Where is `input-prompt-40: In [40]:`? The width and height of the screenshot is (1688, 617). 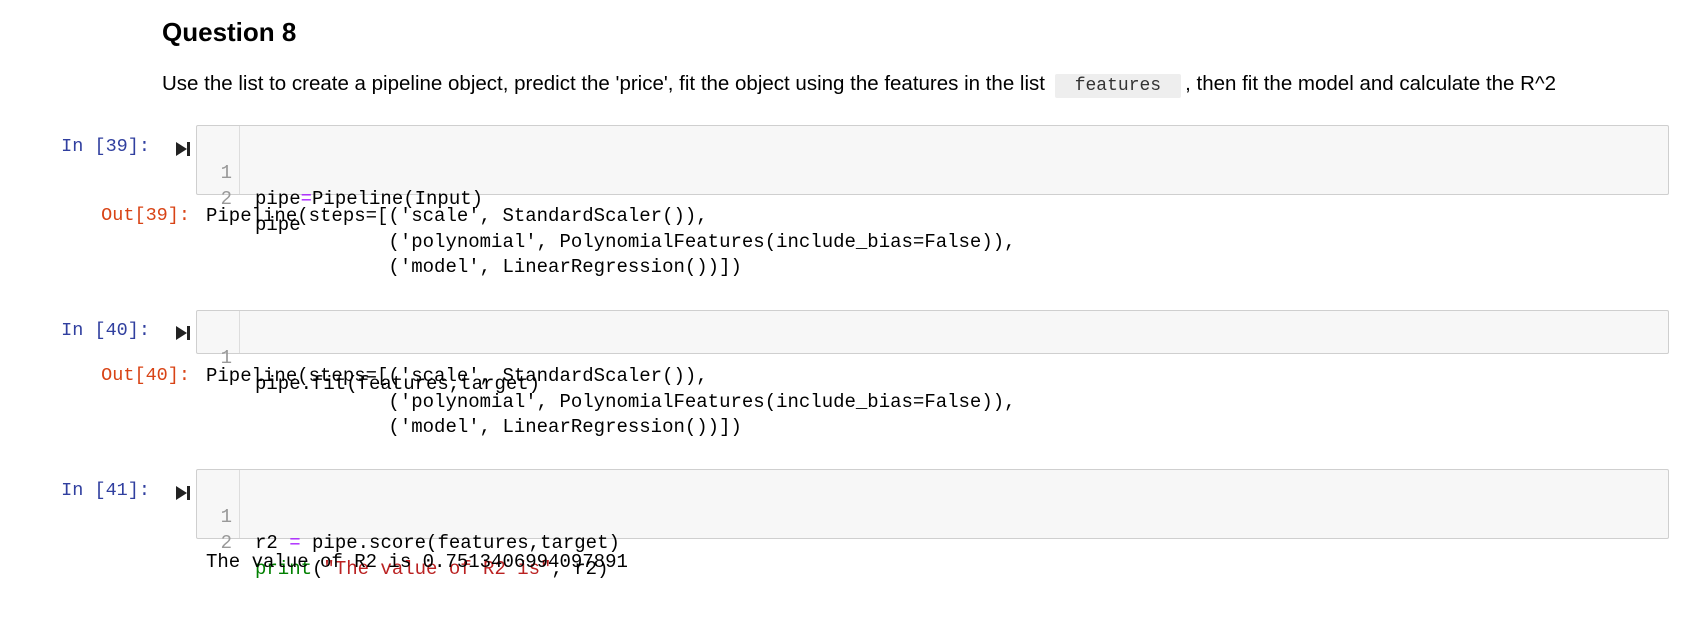 input-prompt-40: In [40]: is located at coordinates (105, 330).